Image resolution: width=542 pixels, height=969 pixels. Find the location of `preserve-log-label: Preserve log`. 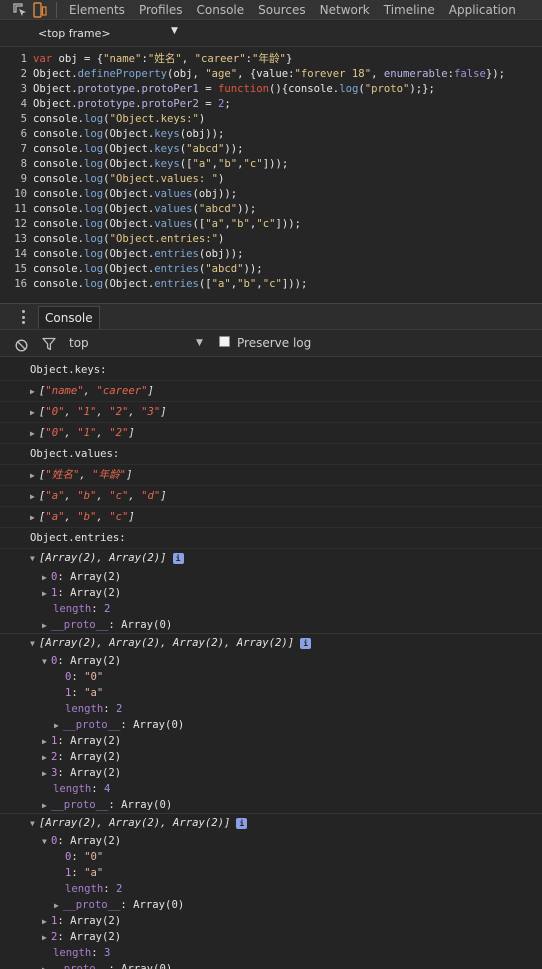

preserve-log-label: Preserve log is located at coordinates (274, 343).